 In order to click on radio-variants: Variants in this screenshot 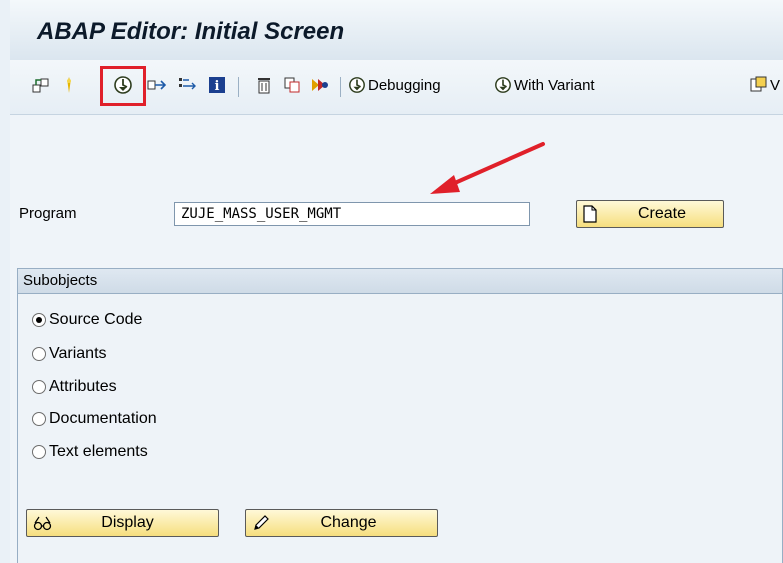, I will do `click(69, 354)`.